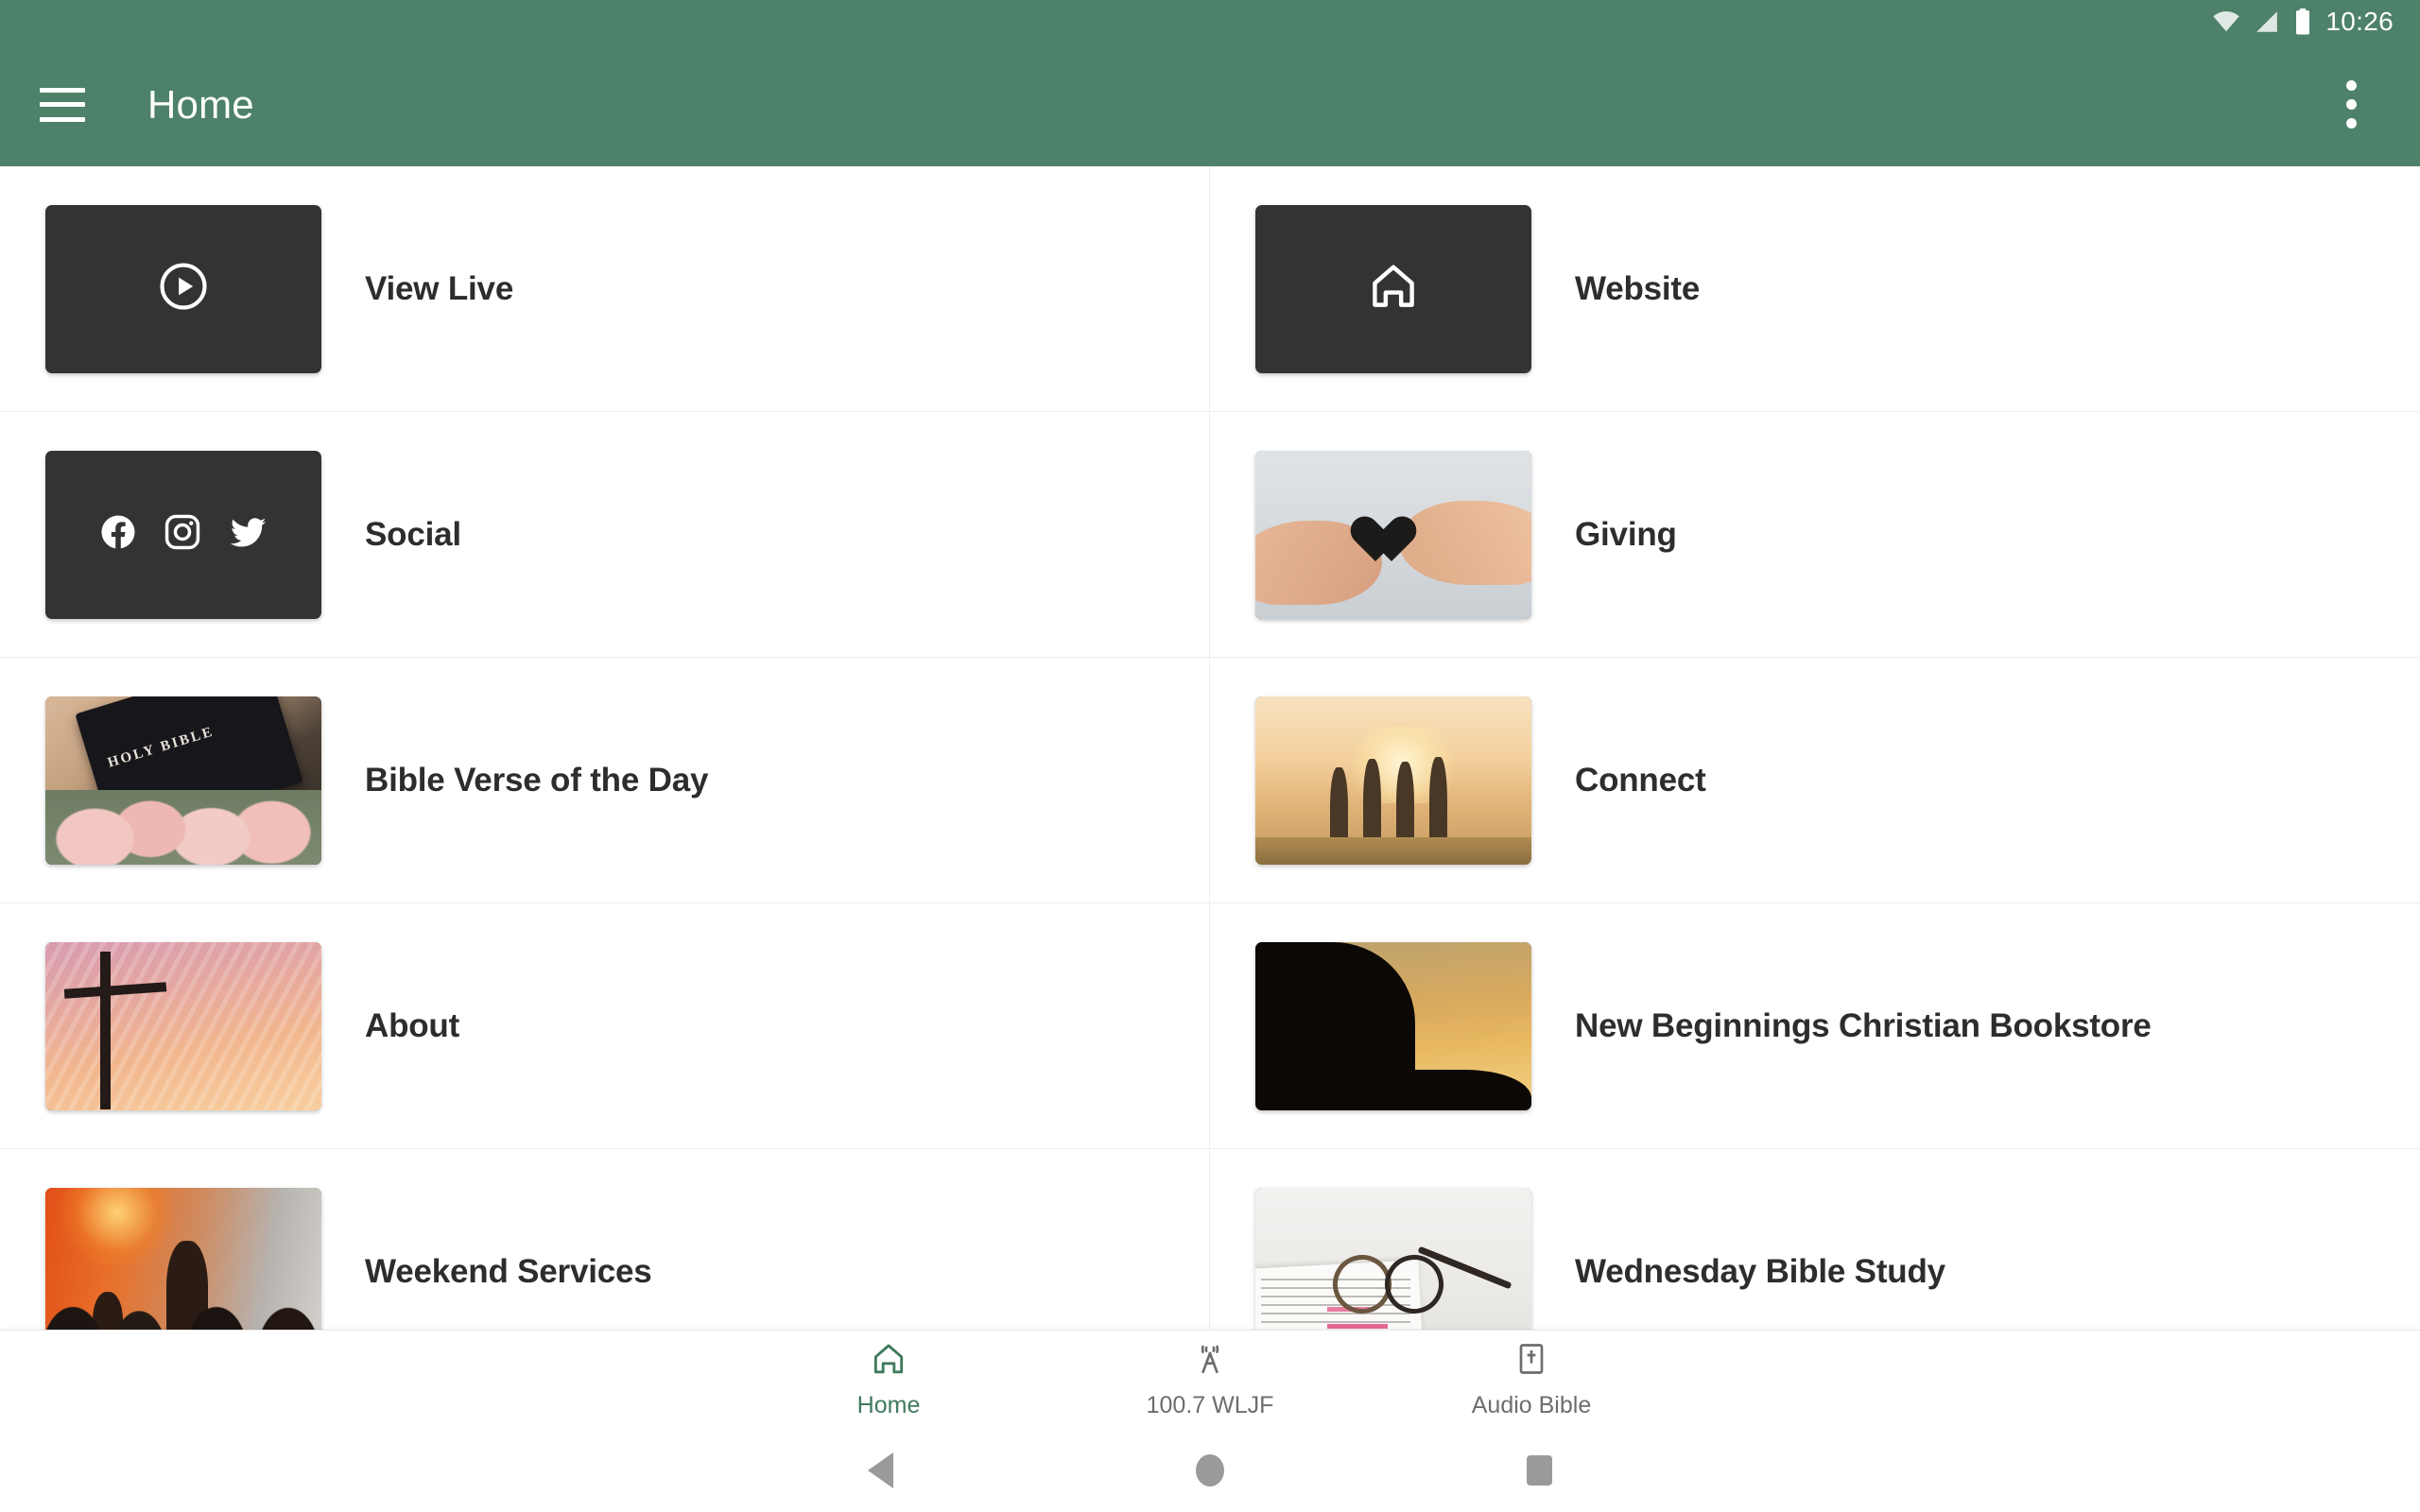  What do you see at coordinates (1531, 1361) in the screenshot?
I see `bible-book-icon` at bounding box center [1531, 1361].